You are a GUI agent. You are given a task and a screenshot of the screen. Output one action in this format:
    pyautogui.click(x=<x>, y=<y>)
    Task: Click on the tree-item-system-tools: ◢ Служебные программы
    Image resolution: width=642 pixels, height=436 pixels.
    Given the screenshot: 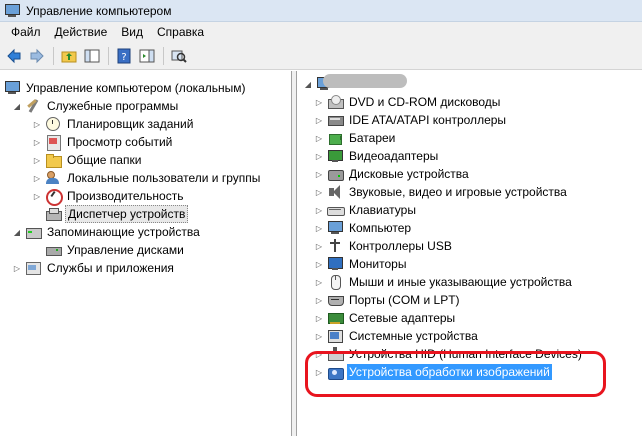 What is the action you would take?
    pyautogui.click(x=96, y=106)
    